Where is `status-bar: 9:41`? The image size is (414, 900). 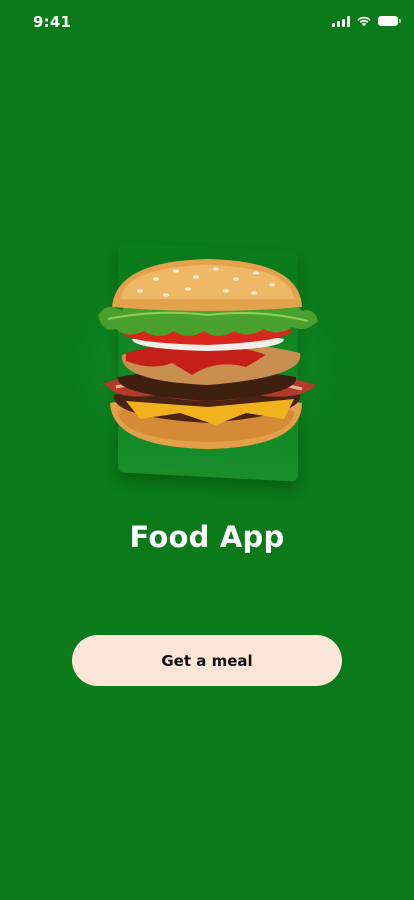
status-bar: 9:41 is located at coordinates (207, 22).